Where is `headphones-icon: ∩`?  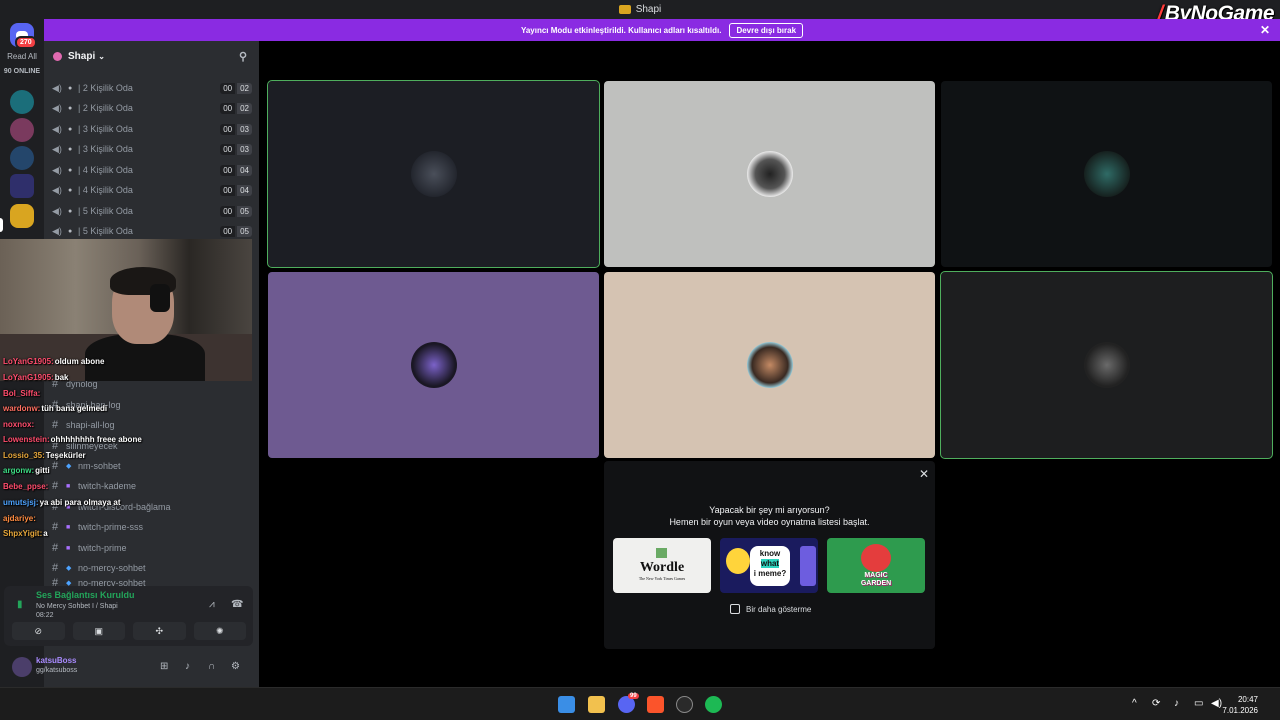 headphones-icon: ∩ is located at coordinates (211, 666).